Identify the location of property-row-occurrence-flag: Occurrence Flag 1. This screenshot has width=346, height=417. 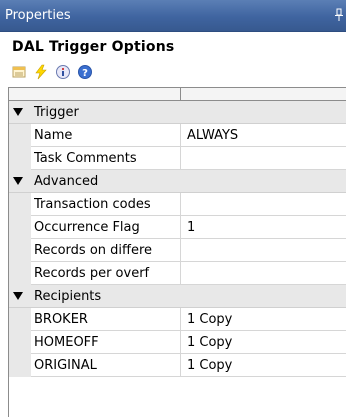
(177, 227).